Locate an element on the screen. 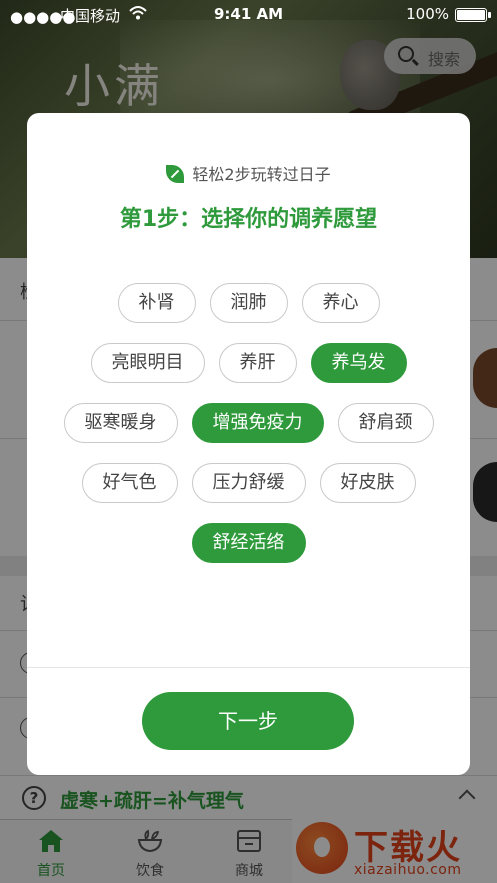 The width and height of the screenshot is (497, 883). tab-home: 首页 is located at coordinates (51, 854).